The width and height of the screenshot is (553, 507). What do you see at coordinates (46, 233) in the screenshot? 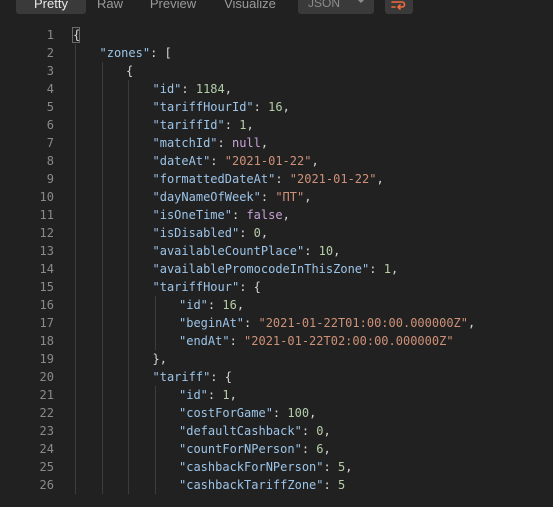
I see `line-number: 12` at bounding box center [46, 233].